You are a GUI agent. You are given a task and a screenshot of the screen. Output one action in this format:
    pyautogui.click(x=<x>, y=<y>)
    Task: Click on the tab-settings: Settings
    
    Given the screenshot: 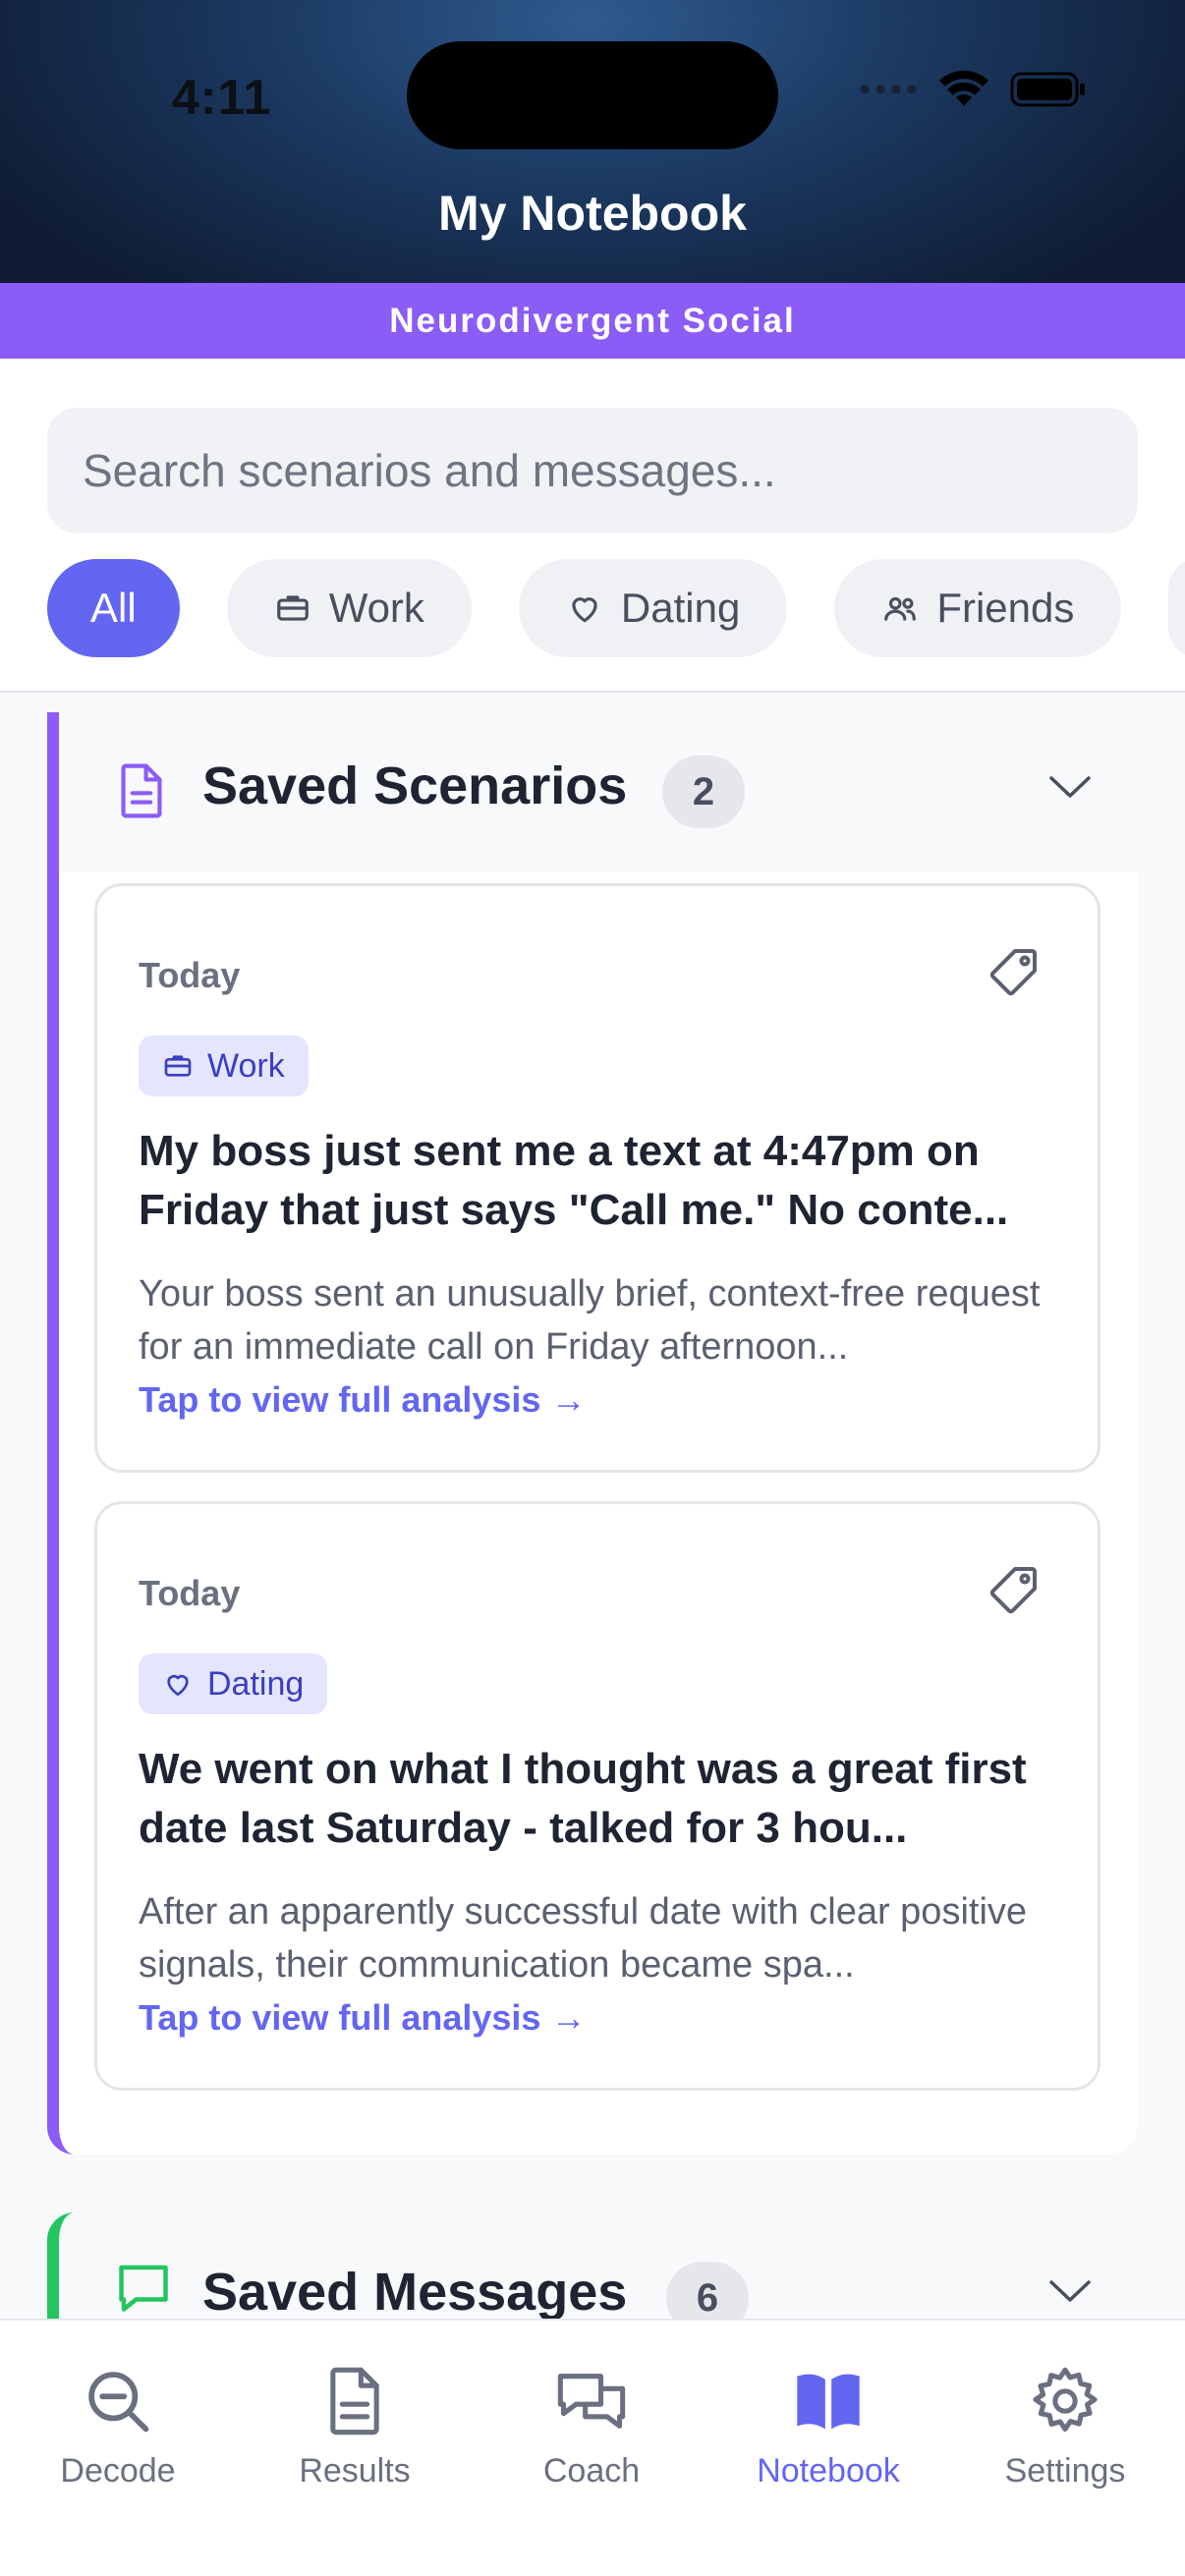 What is the action you would take?
    pyautogui.click(x=1065, y=2427)
    